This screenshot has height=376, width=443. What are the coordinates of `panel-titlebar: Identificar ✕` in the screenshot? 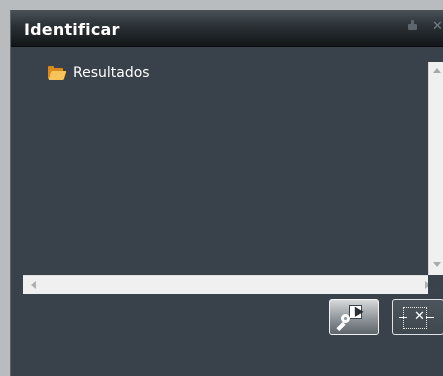 It's located at (227, 28).